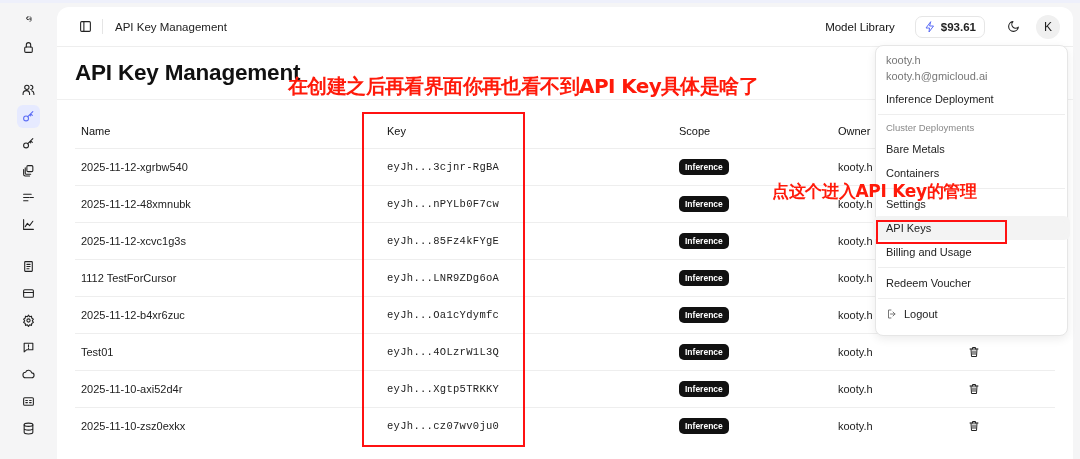 This screenshot has height=459, width=1080. Describe the element at coordinates (28, 320) in the screenshot. I see `settings-icon` at that location.